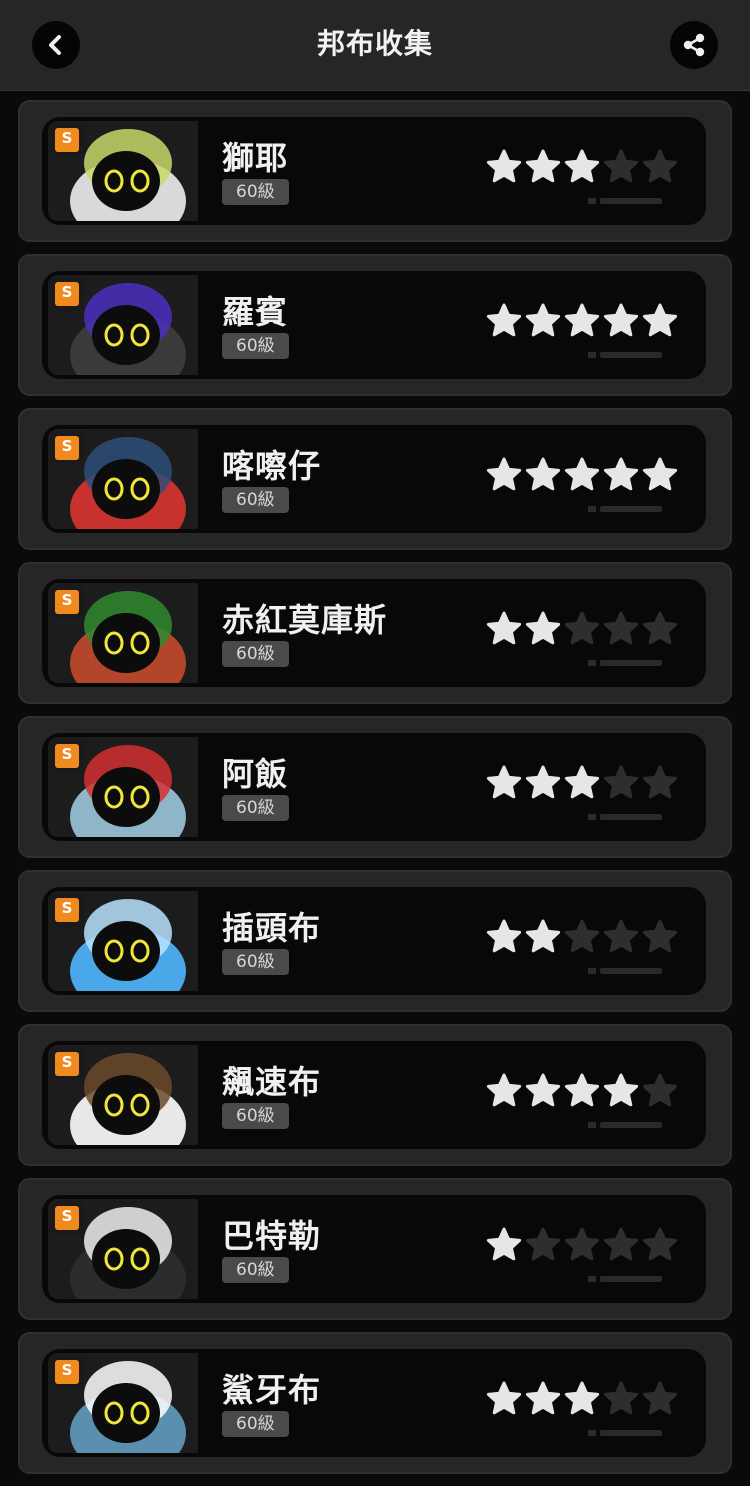 This screenshot has width=750, height=1486. I want to click on bangboo-card: S 阿飯 60級, so click(375, 787).